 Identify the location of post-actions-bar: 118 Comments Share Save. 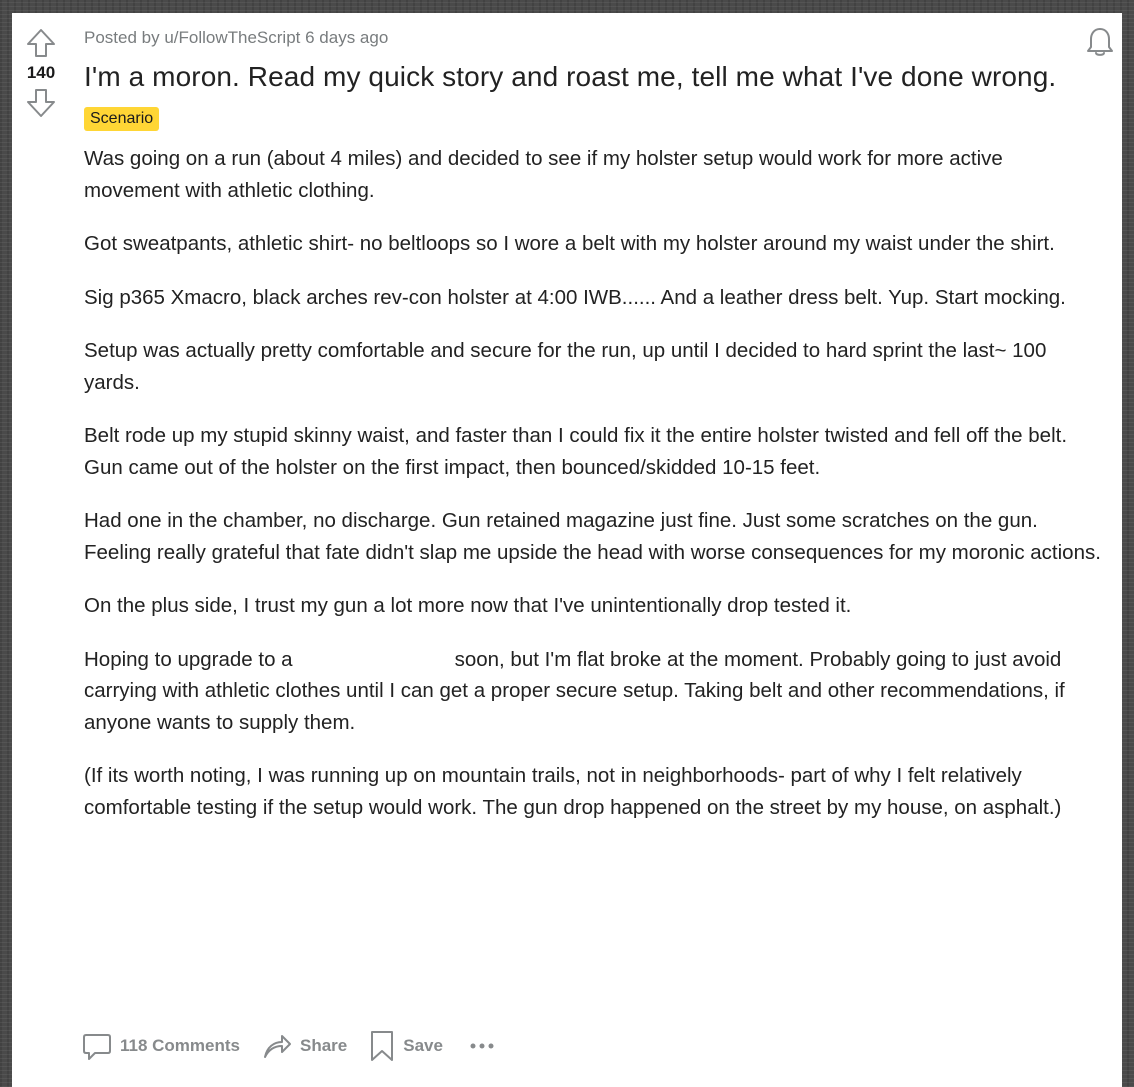
(290, 1046).